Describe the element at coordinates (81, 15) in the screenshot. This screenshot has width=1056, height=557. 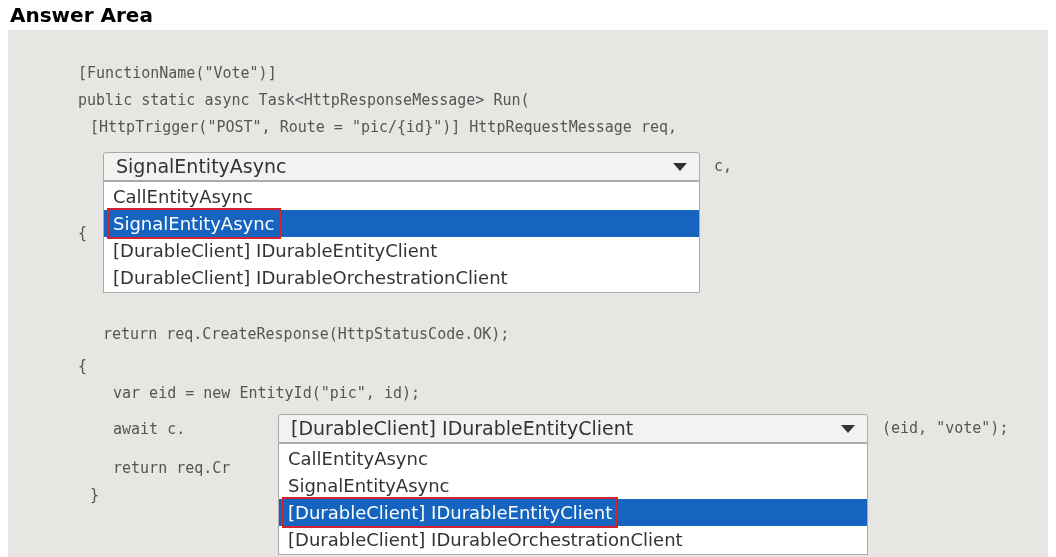
I see `answer-area-heading: Answer Area` at that location.